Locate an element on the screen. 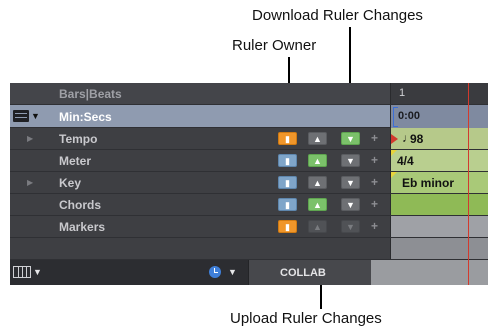 The image size is (488, 330). markers-owner-button: ▮ is located at coordinates (287, 226).